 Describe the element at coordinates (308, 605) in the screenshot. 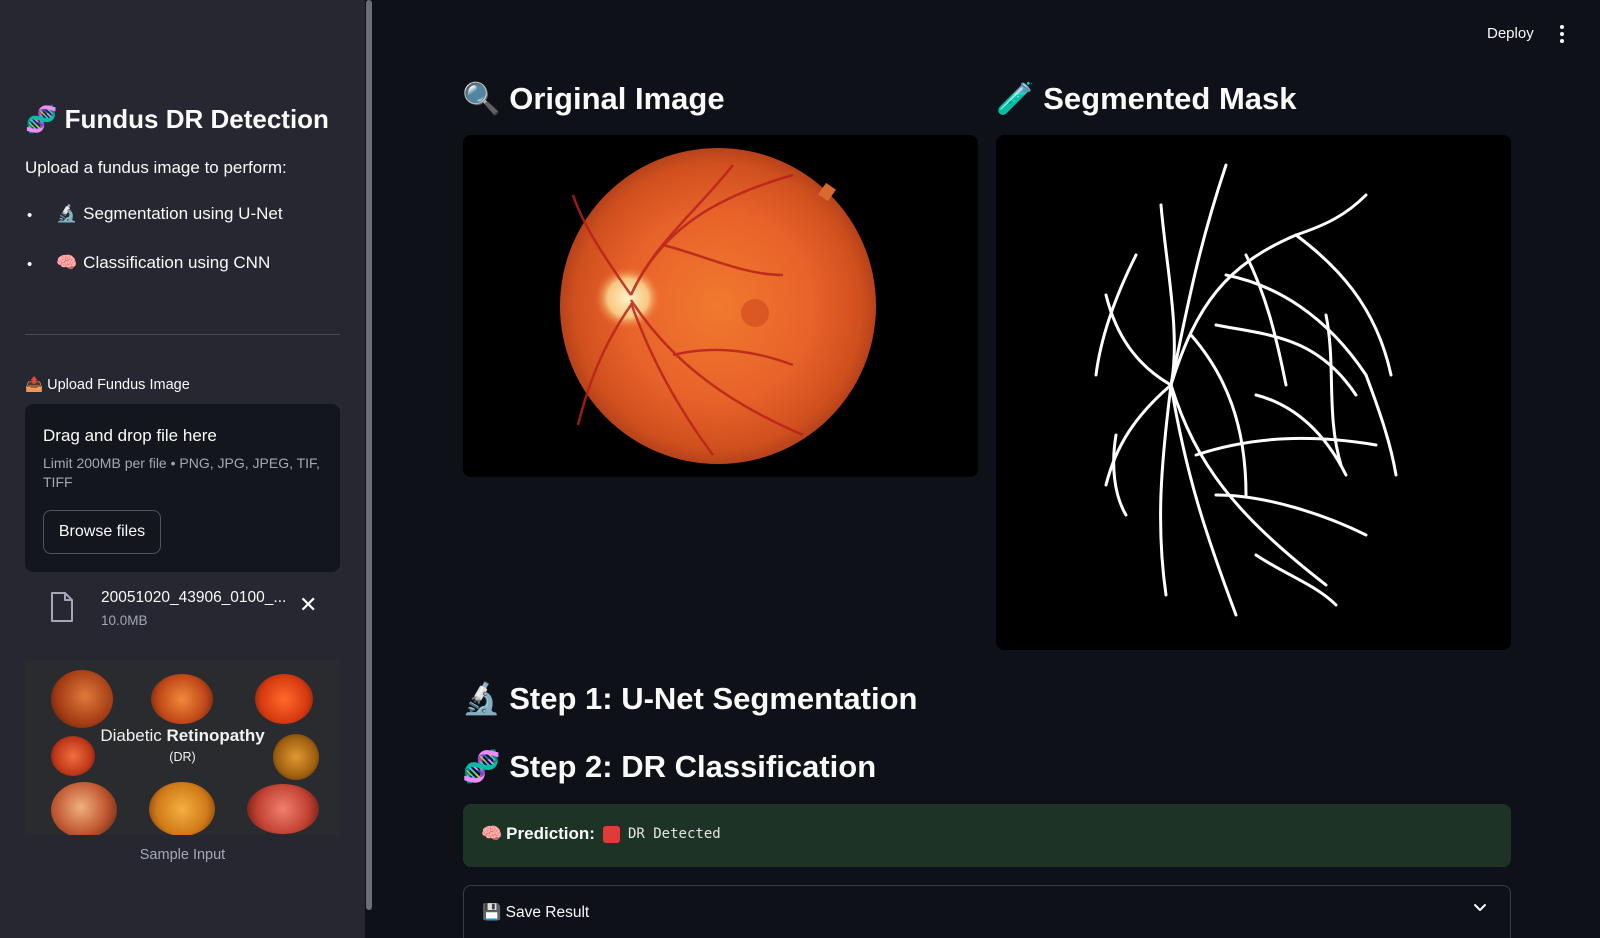

I see `remove-file-close-icon: ✕` at that location.